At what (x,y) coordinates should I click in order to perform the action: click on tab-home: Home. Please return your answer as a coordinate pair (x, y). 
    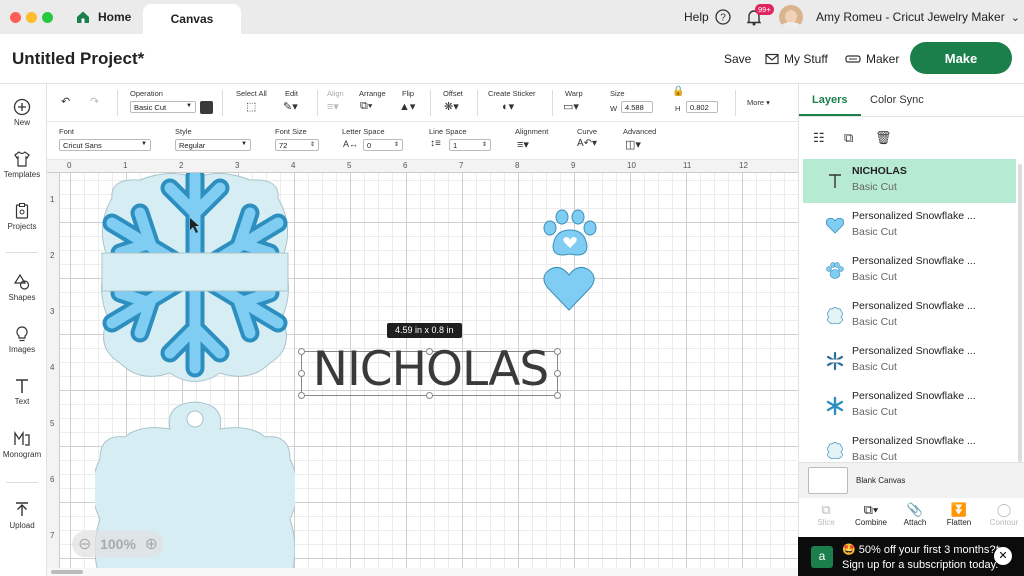
    Looking at the image, I should click on (103, 17).